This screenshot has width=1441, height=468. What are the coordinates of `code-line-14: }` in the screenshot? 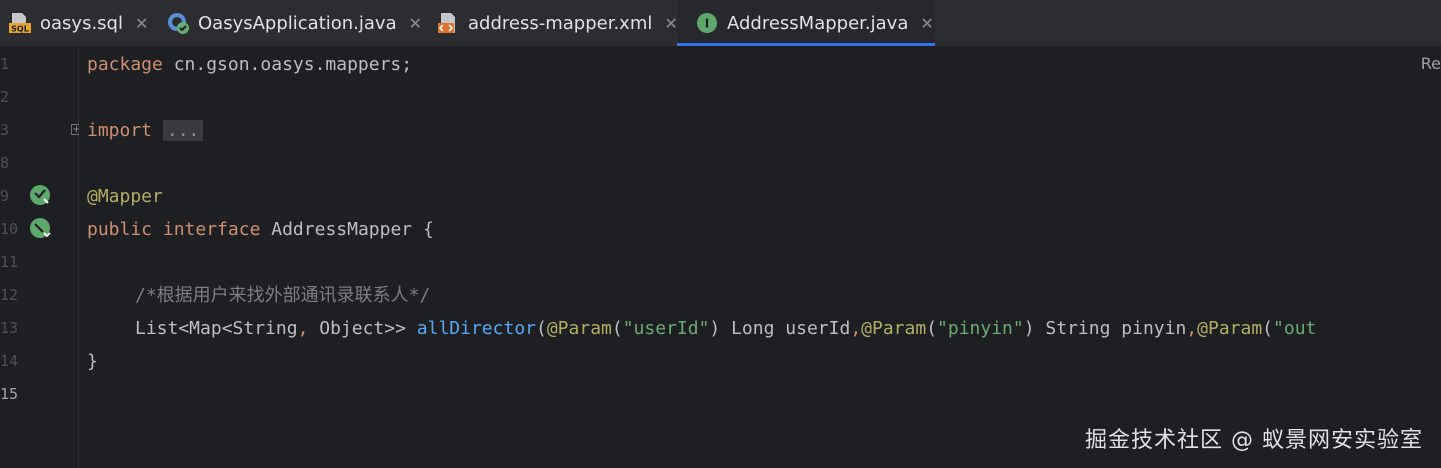 It's located at (92, 361).